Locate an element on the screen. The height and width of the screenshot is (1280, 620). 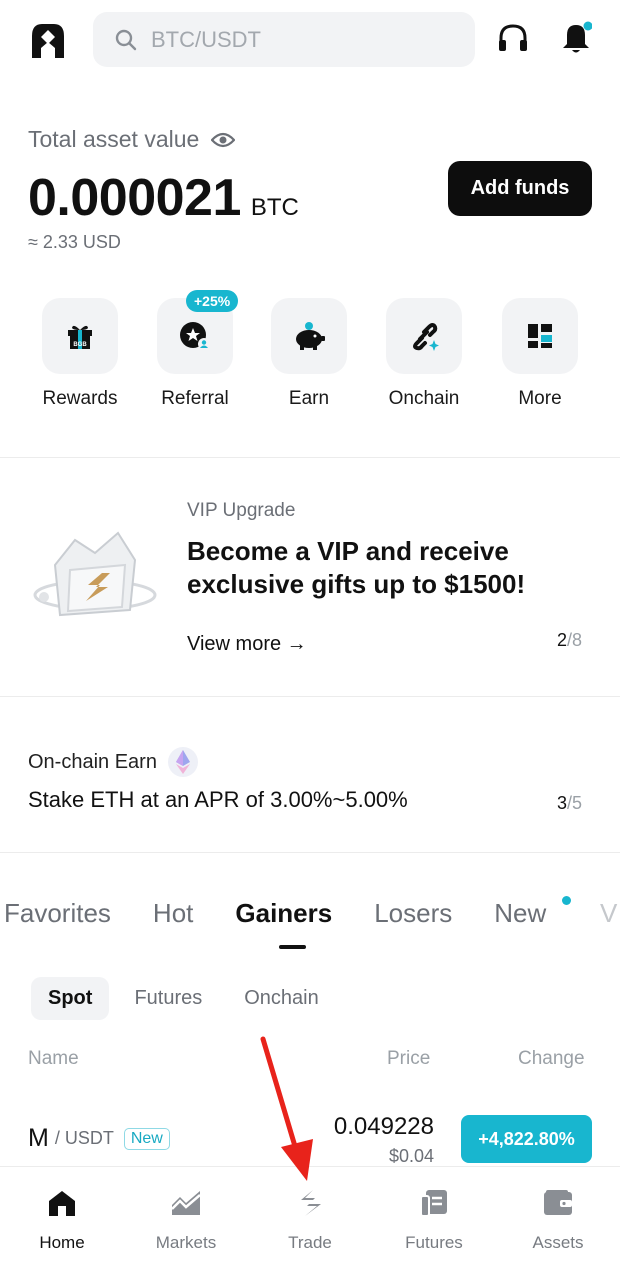
futures-icon is located at coordinates (434, 1203).